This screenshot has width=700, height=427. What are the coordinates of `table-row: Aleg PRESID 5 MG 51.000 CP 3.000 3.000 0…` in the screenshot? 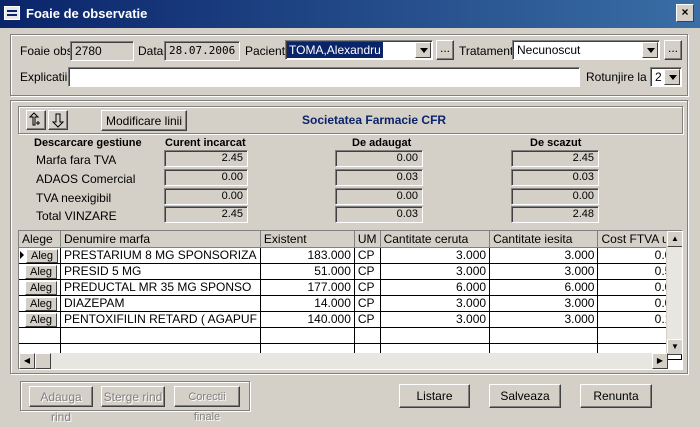 It's located at (350, 271).